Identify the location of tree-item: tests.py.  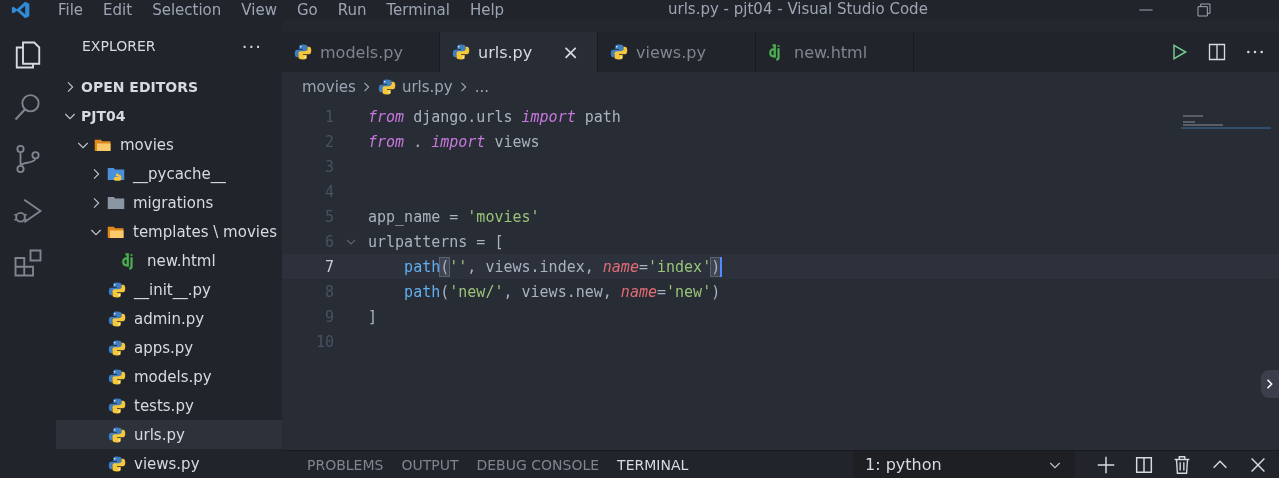
(169, 405).